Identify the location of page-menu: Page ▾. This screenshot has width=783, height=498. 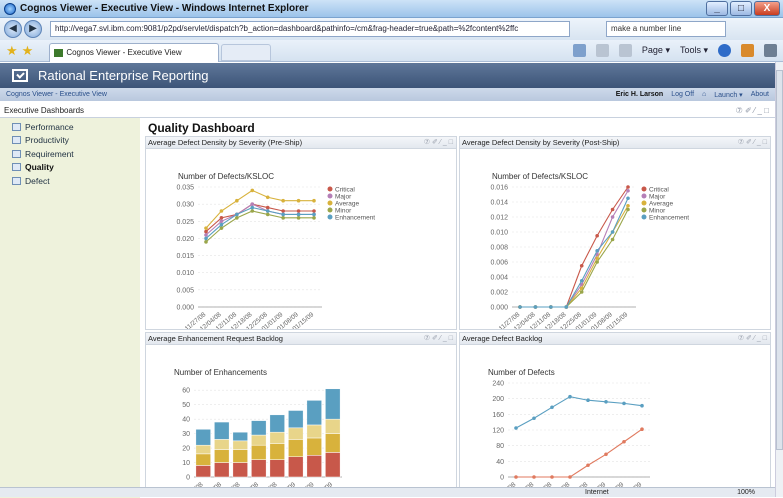
(656, 50).